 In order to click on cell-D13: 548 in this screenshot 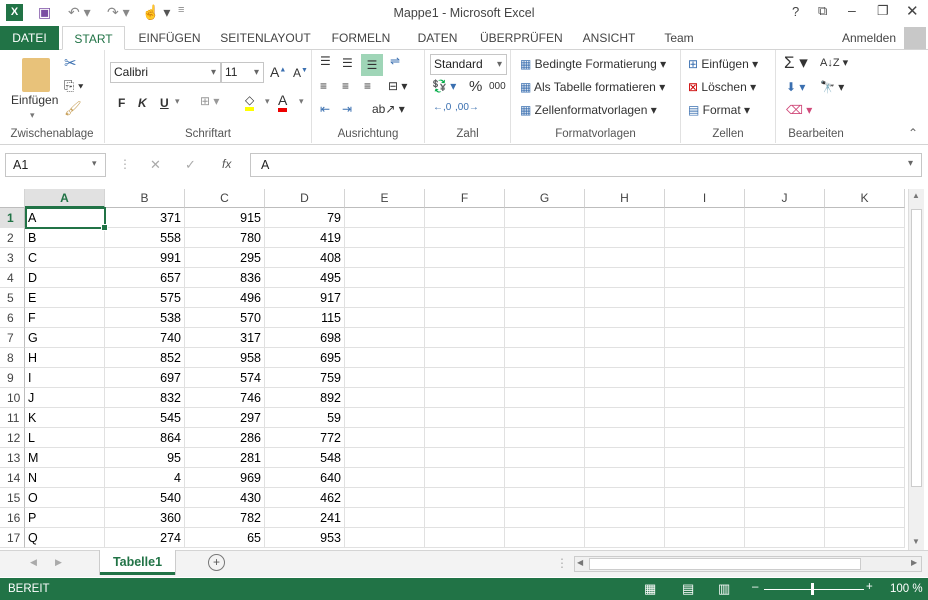, I will do `click(305, 458)`.